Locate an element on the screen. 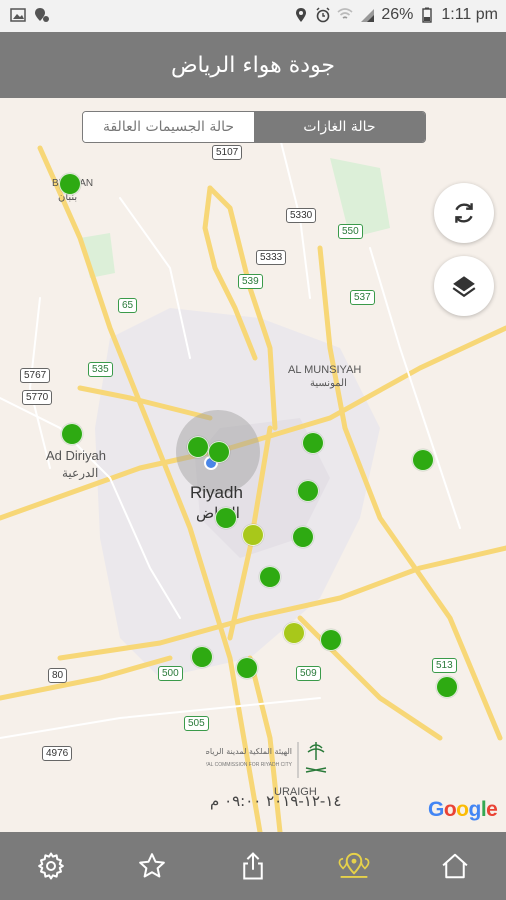  page-title: جودة هواء الرياض is located at coordinates (253, 65).